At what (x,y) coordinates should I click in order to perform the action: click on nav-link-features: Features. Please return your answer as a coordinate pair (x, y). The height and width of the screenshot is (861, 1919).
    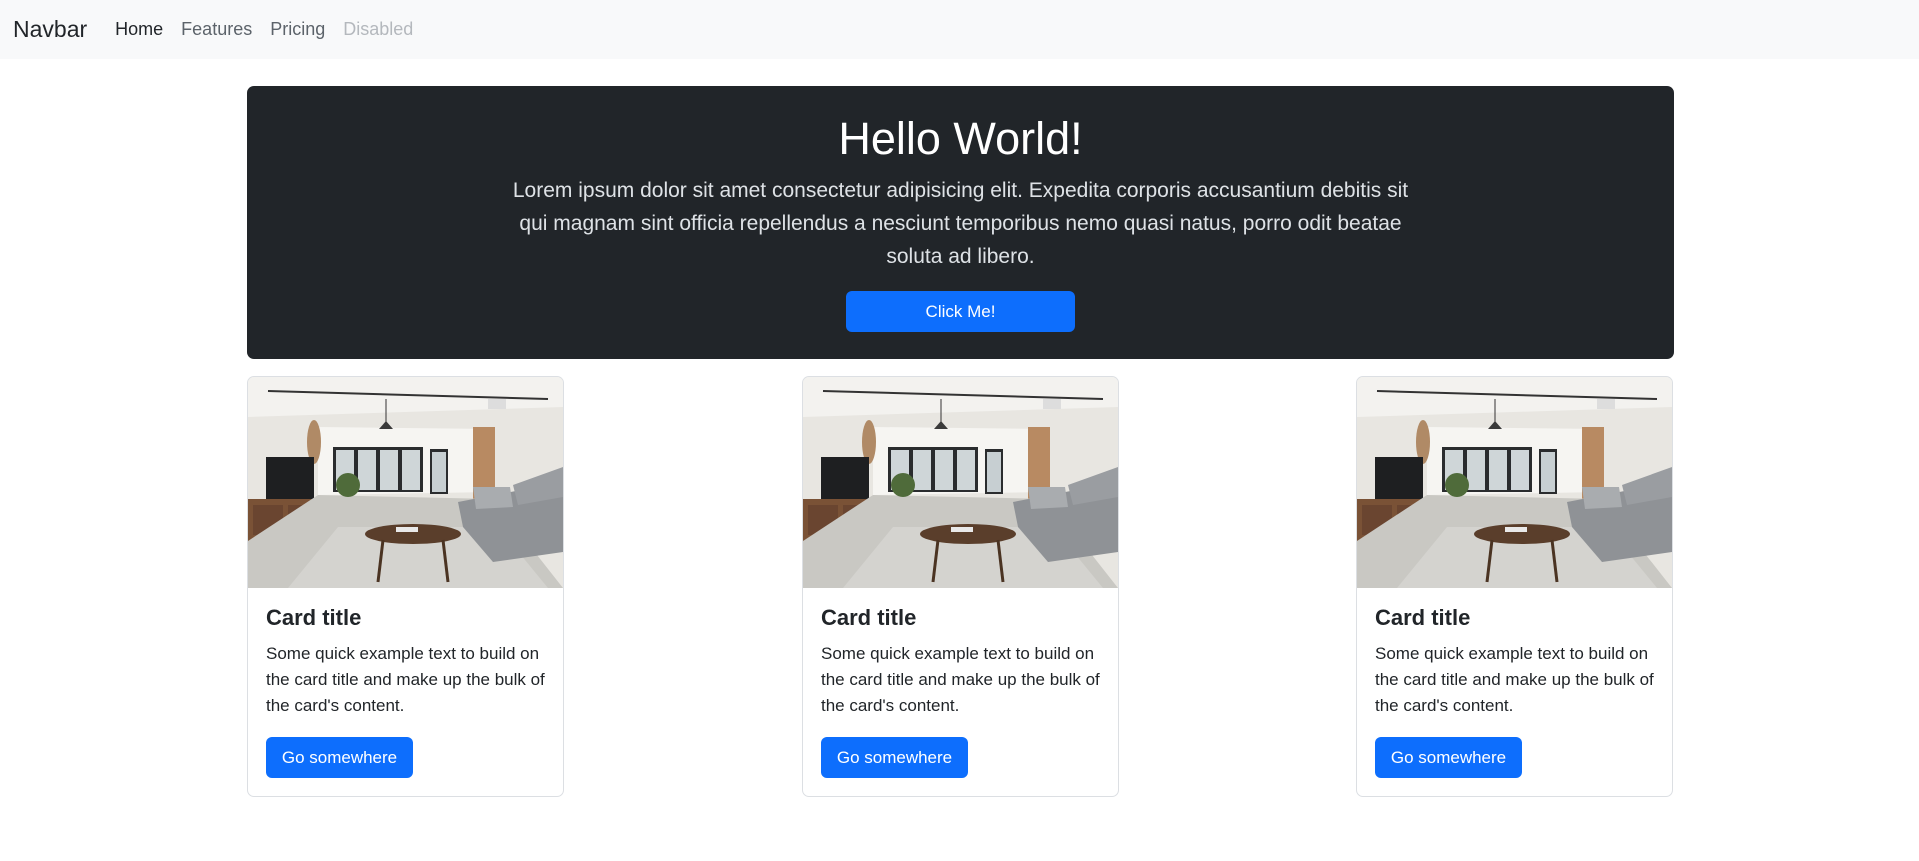
    Looking at the image, I should click on (216, 29).